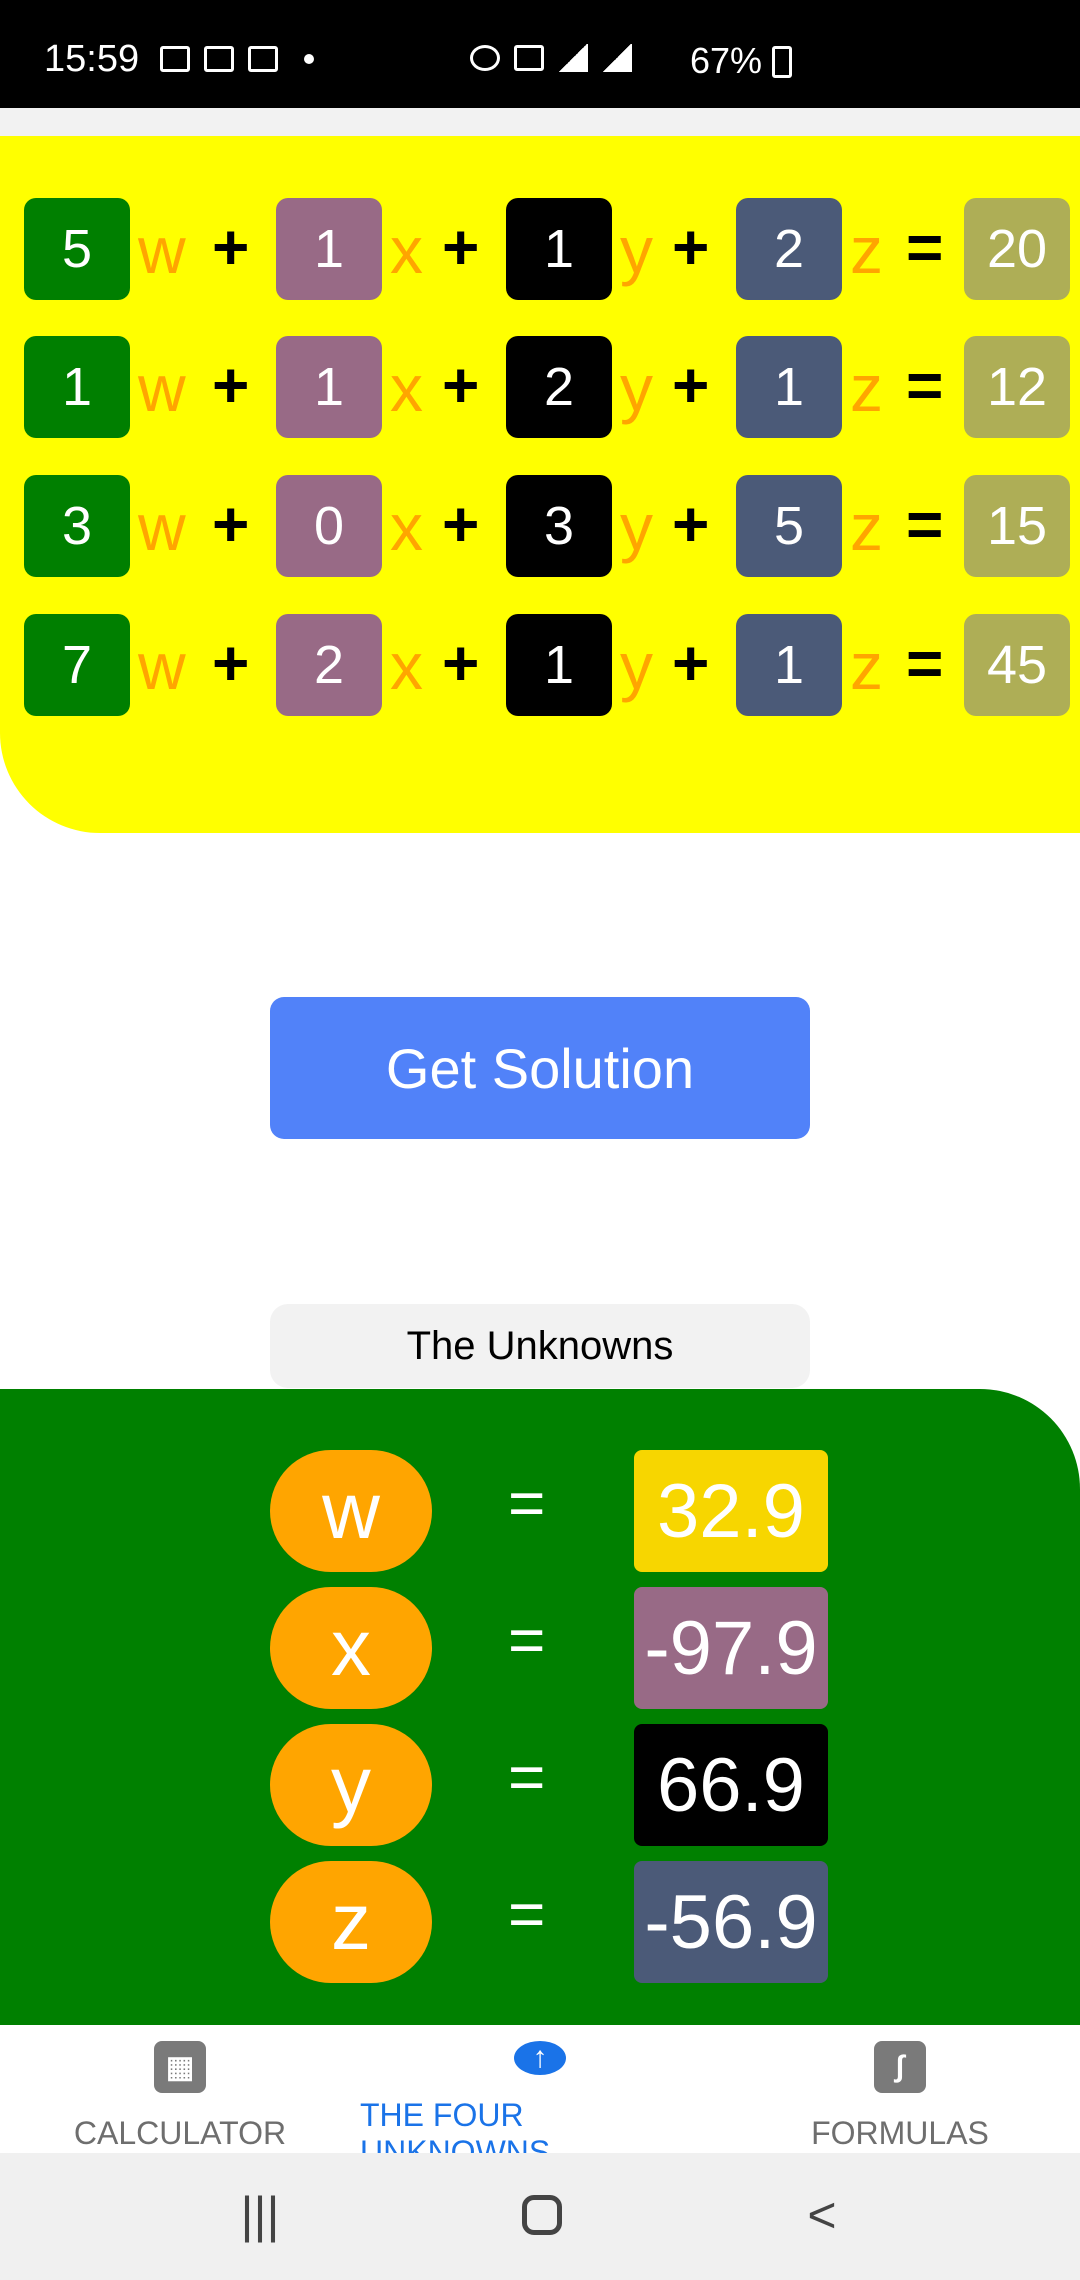 The image size is (1080, 2280). I want to click on equation-row: 7 w + 2 x + 1 y + 1 z = 45, so click(540, 665).